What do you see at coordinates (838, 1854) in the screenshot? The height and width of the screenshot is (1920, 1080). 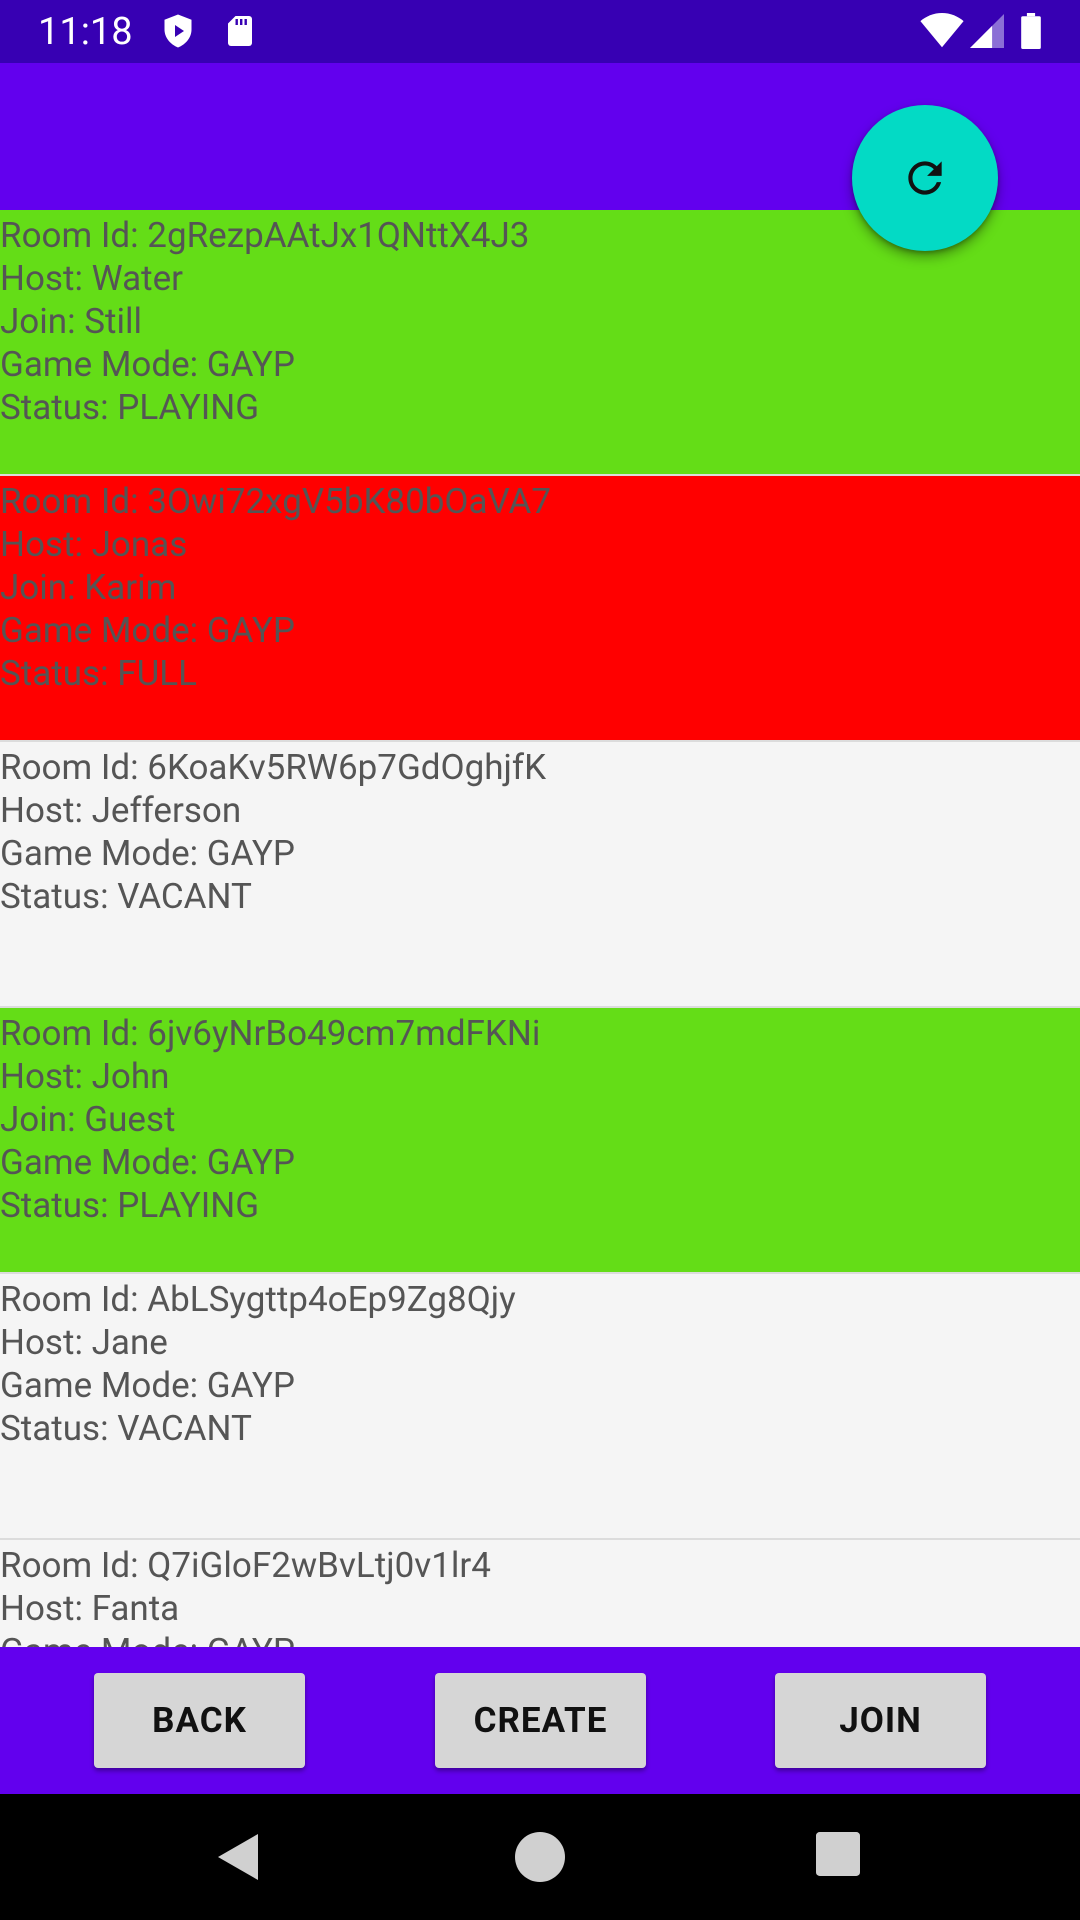 I see `recents-nav-icon` at bounding box center [838, 1854].